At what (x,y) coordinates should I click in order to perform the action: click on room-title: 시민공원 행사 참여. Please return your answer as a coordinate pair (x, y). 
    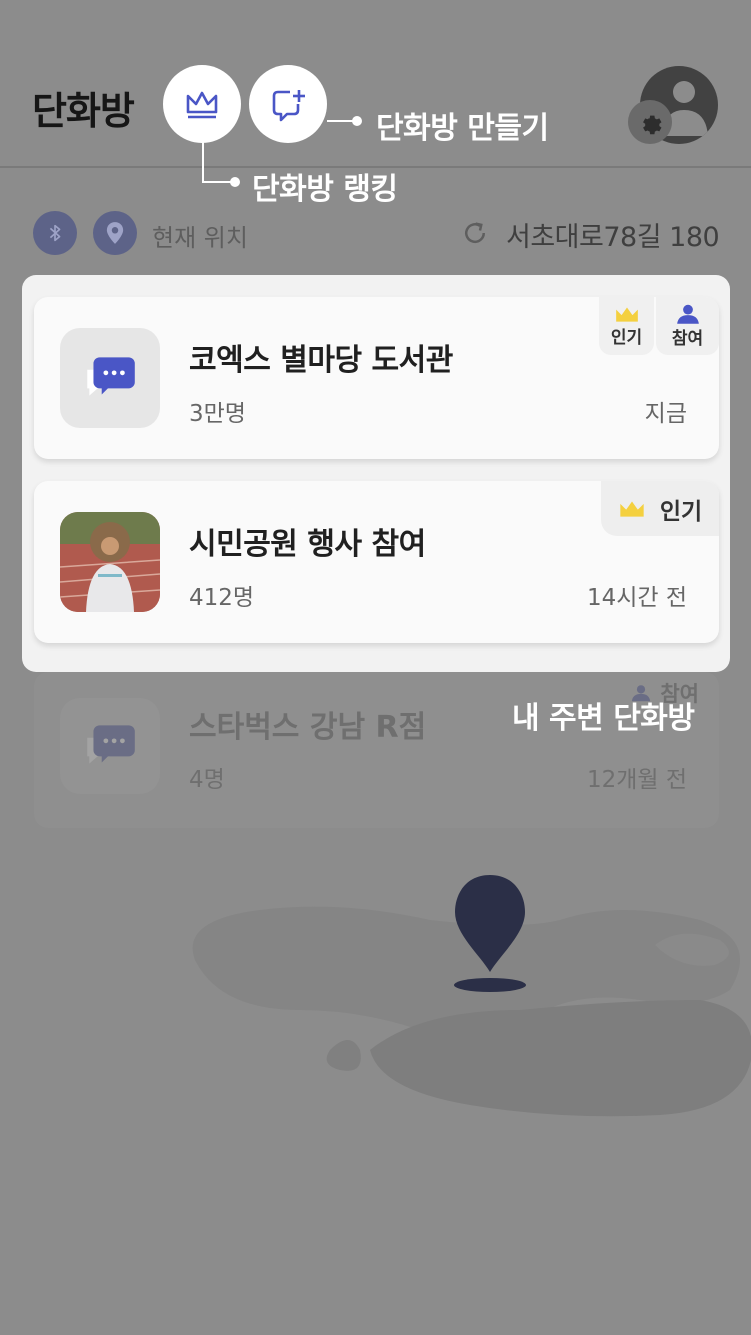
    Looking at the image, I should click on (307, 544).